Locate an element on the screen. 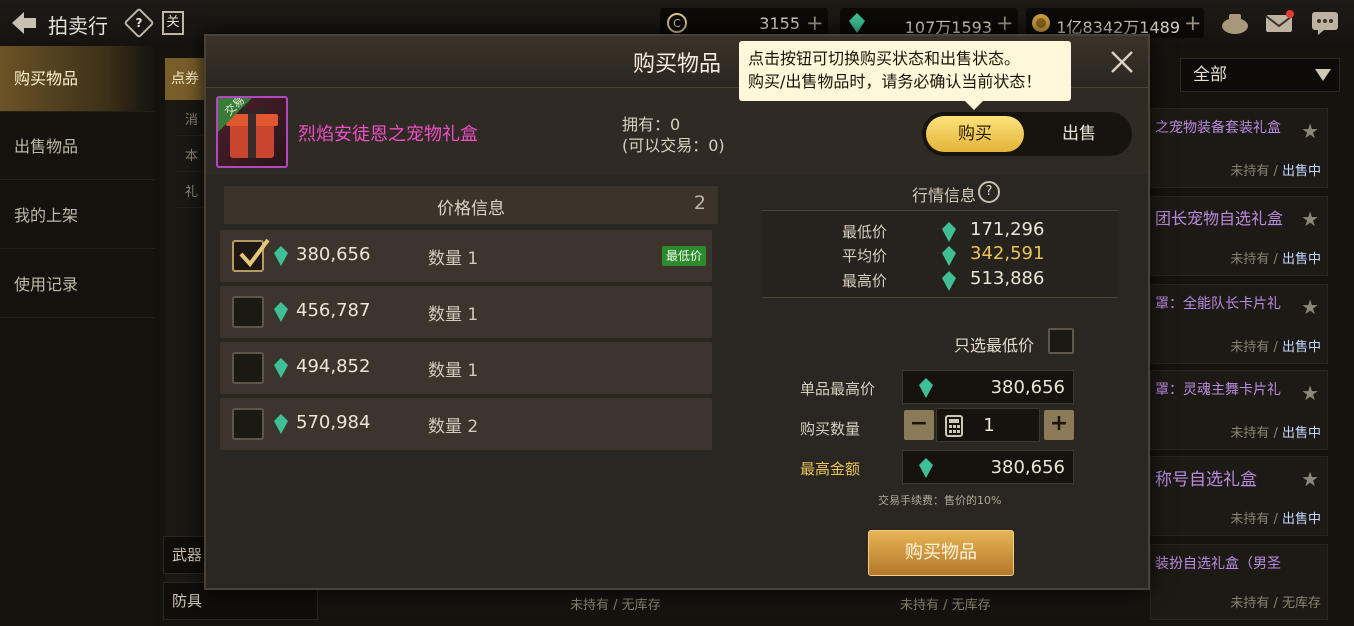  filter-select: 全部 is located at coordinates (1260, 75).